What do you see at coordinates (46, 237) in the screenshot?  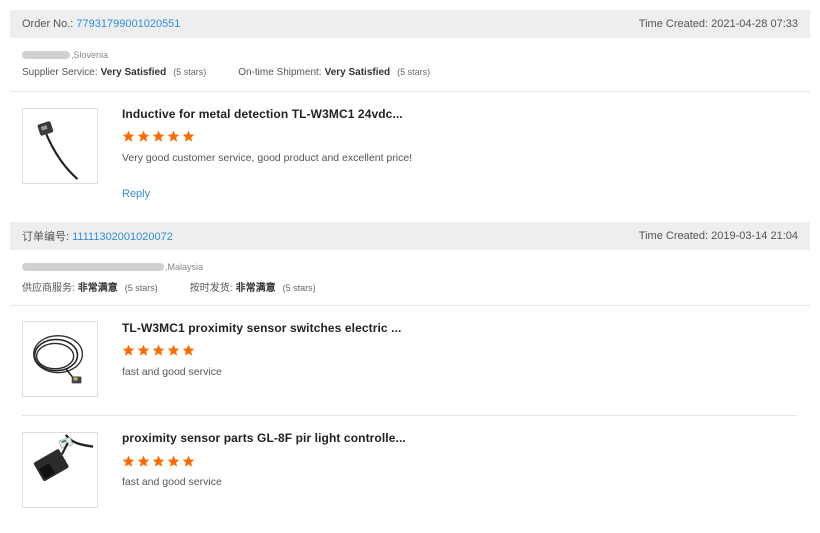 I see `order-no-label: 订单编号:` at bounding box center [46, 237].